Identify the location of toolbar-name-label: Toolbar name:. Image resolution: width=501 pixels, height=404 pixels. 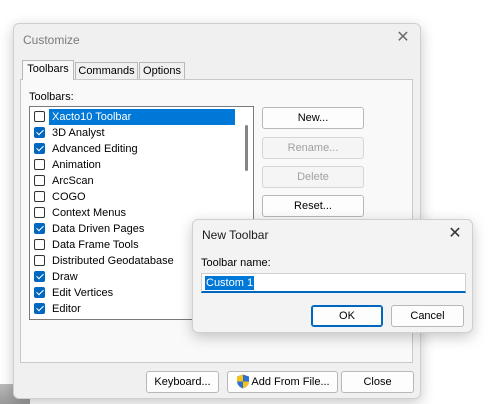
(236, 263).